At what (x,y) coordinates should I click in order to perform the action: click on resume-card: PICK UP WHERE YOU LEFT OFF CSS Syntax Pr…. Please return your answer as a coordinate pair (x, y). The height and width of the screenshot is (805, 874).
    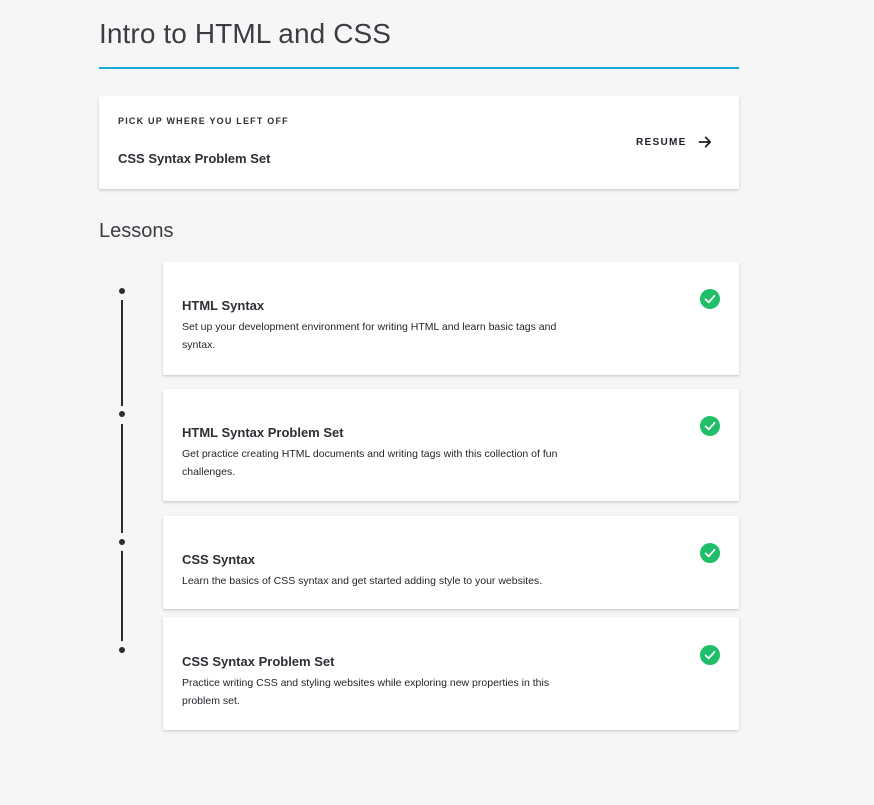
    Looking at the image, I should click on (419, 142).